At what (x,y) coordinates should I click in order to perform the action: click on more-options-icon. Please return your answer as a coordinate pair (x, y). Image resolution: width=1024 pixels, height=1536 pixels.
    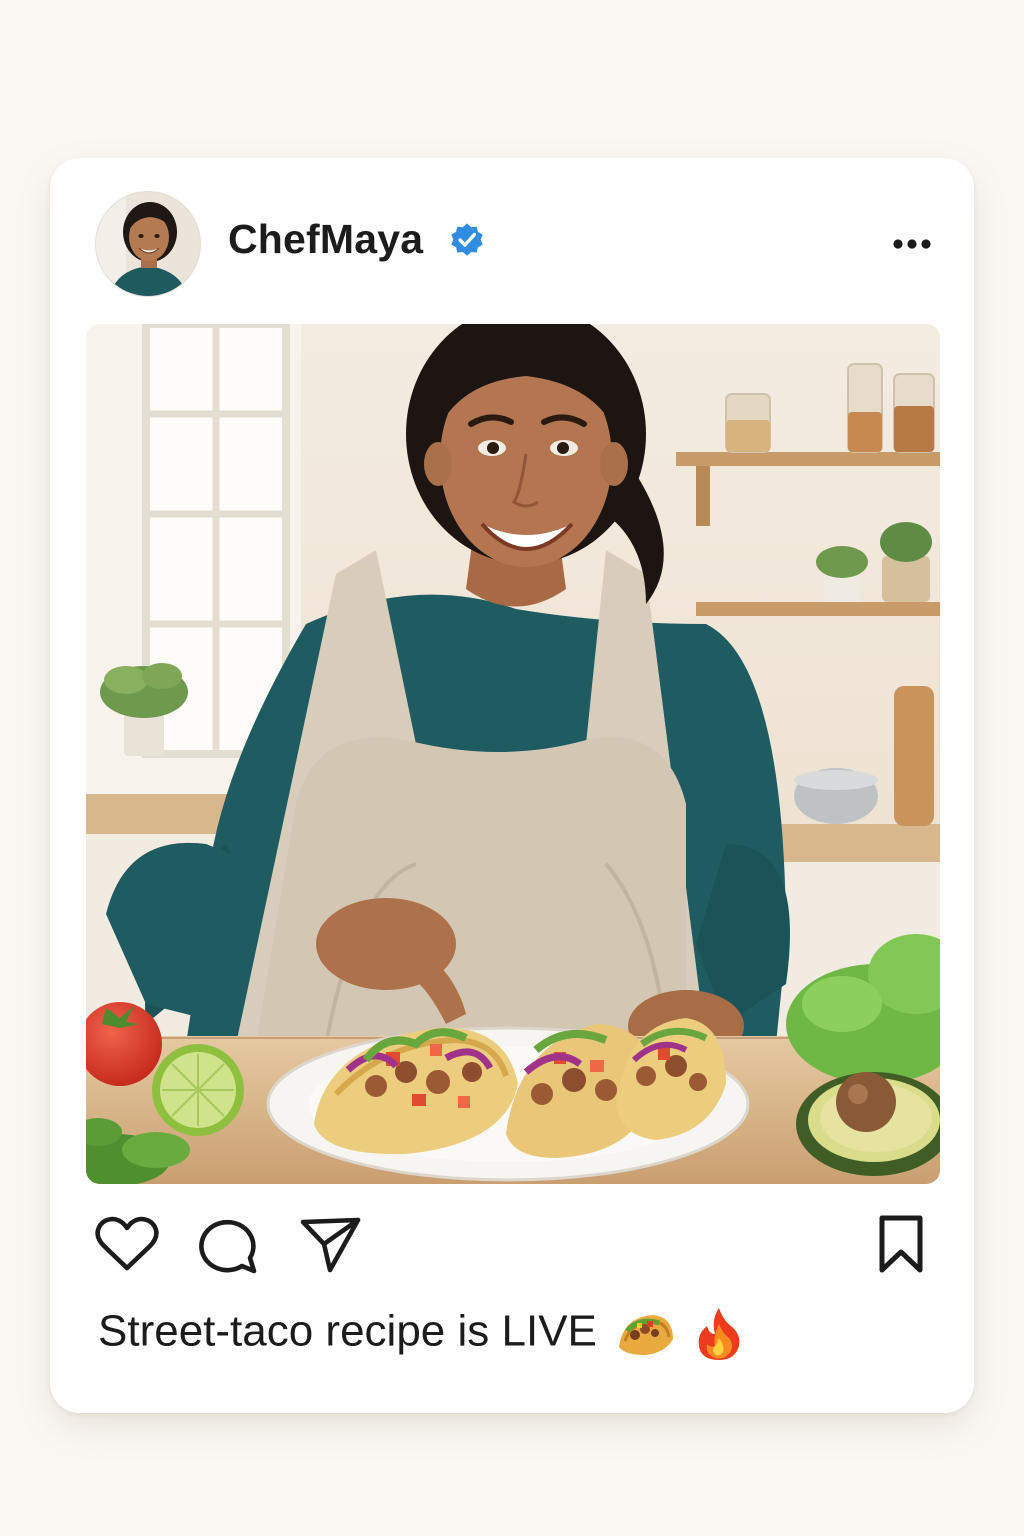
    Looking at the image, I should click on (912, 244).